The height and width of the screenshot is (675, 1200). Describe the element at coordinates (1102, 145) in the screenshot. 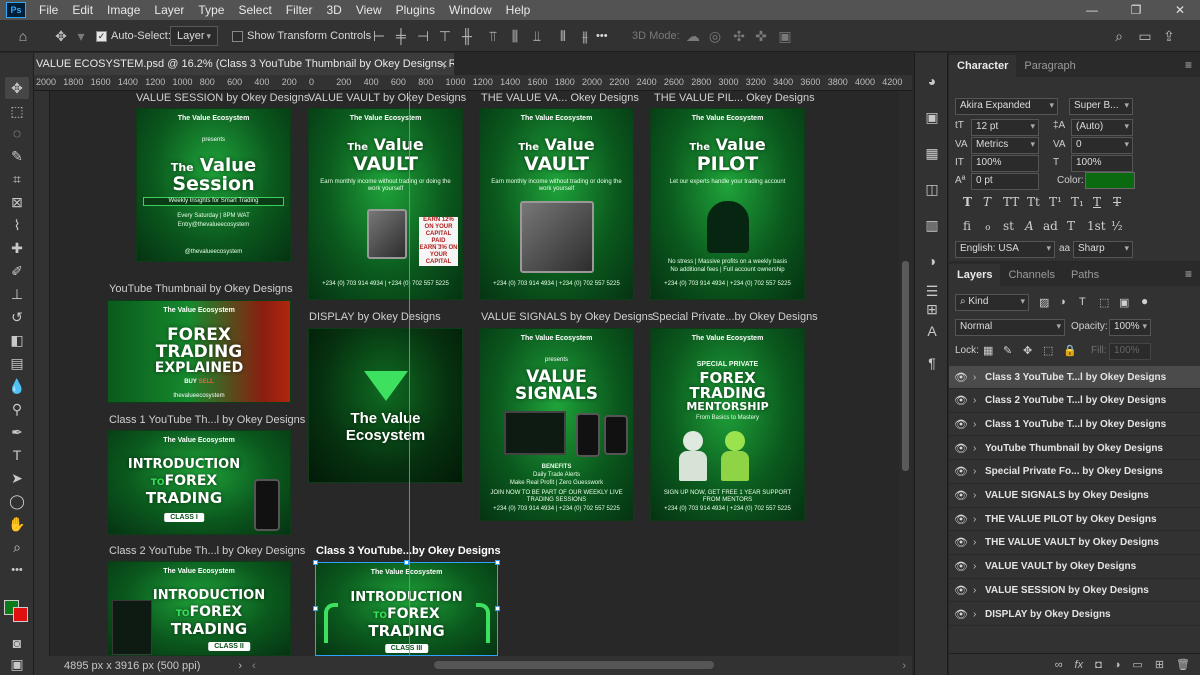

I see `tracking-field: 0 ▾` at that location.